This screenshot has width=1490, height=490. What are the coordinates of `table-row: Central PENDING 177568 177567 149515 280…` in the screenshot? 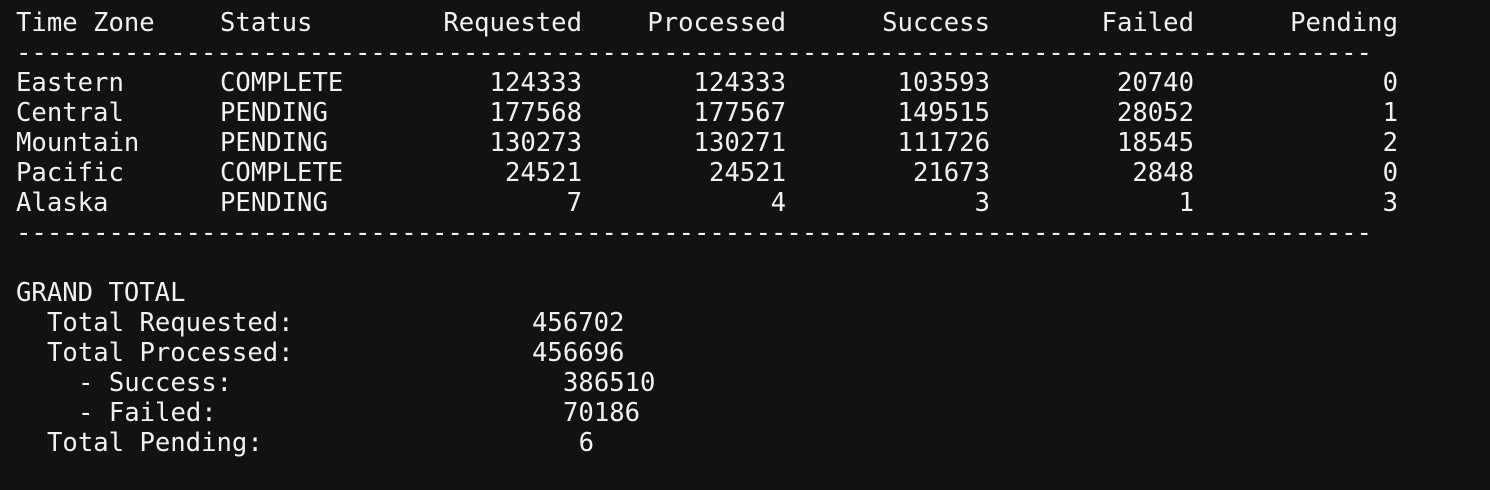 It's located at (716, 113).